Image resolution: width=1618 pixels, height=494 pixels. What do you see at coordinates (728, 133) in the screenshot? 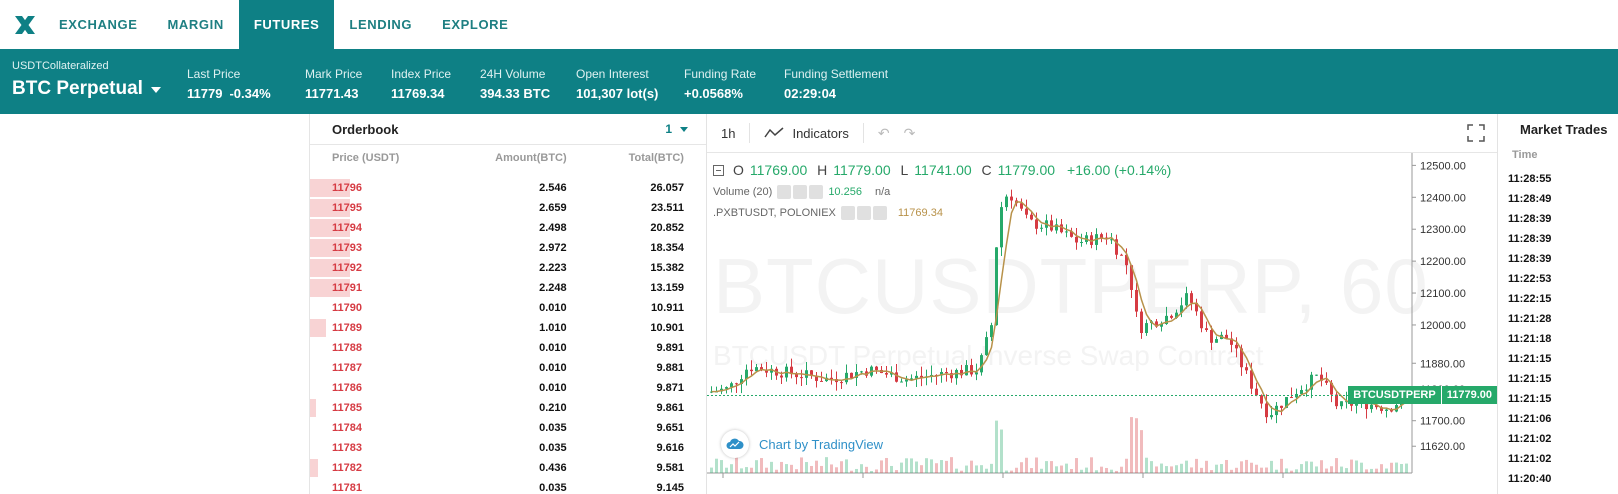
I see `interval-button: 1h` at bounding box center [728, 133].